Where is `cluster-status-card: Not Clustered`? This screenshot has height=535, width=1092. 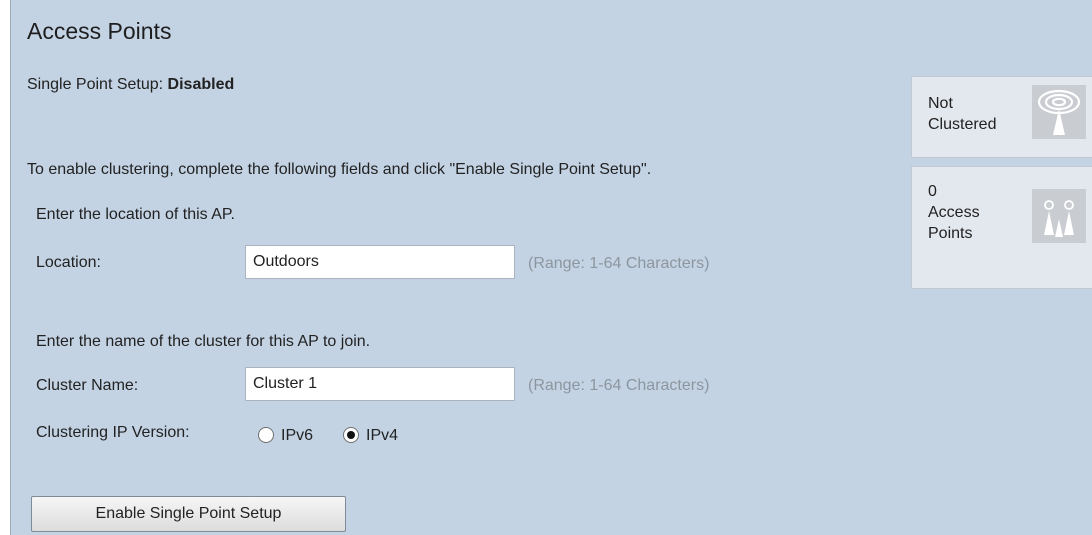
cluster-status-card: Not Clustered is located at coordinates (1001, 117).